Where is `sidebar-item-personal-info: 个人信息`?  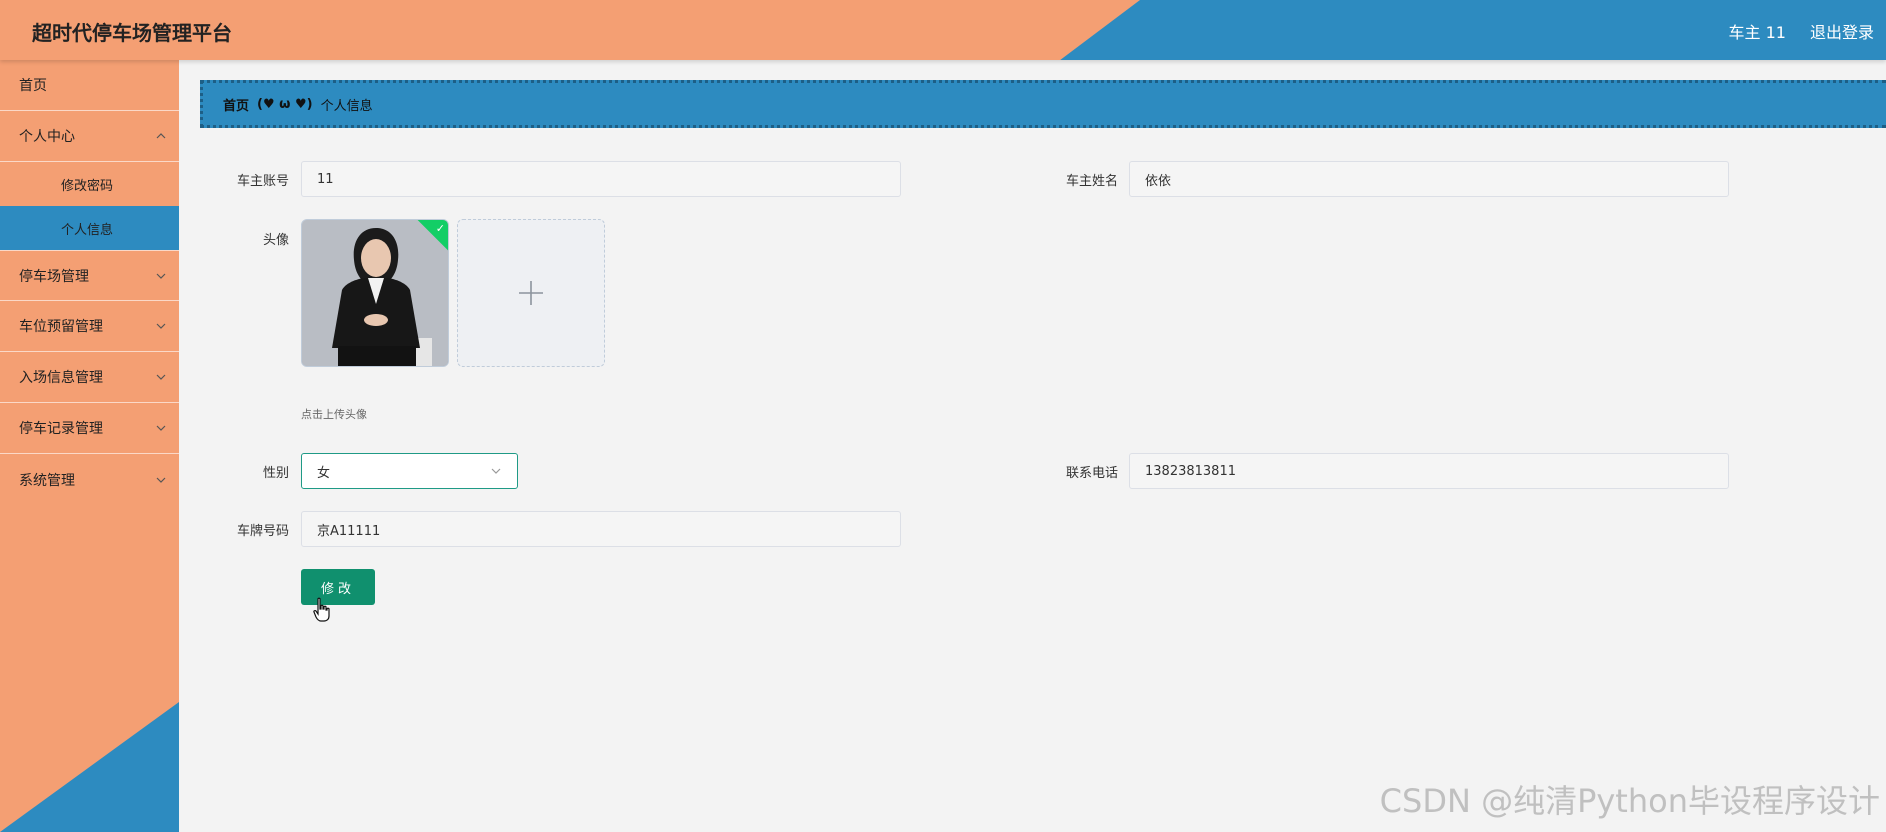
sidebar-item-personal-info: 个人信息 is located at coordinates (89, 228).